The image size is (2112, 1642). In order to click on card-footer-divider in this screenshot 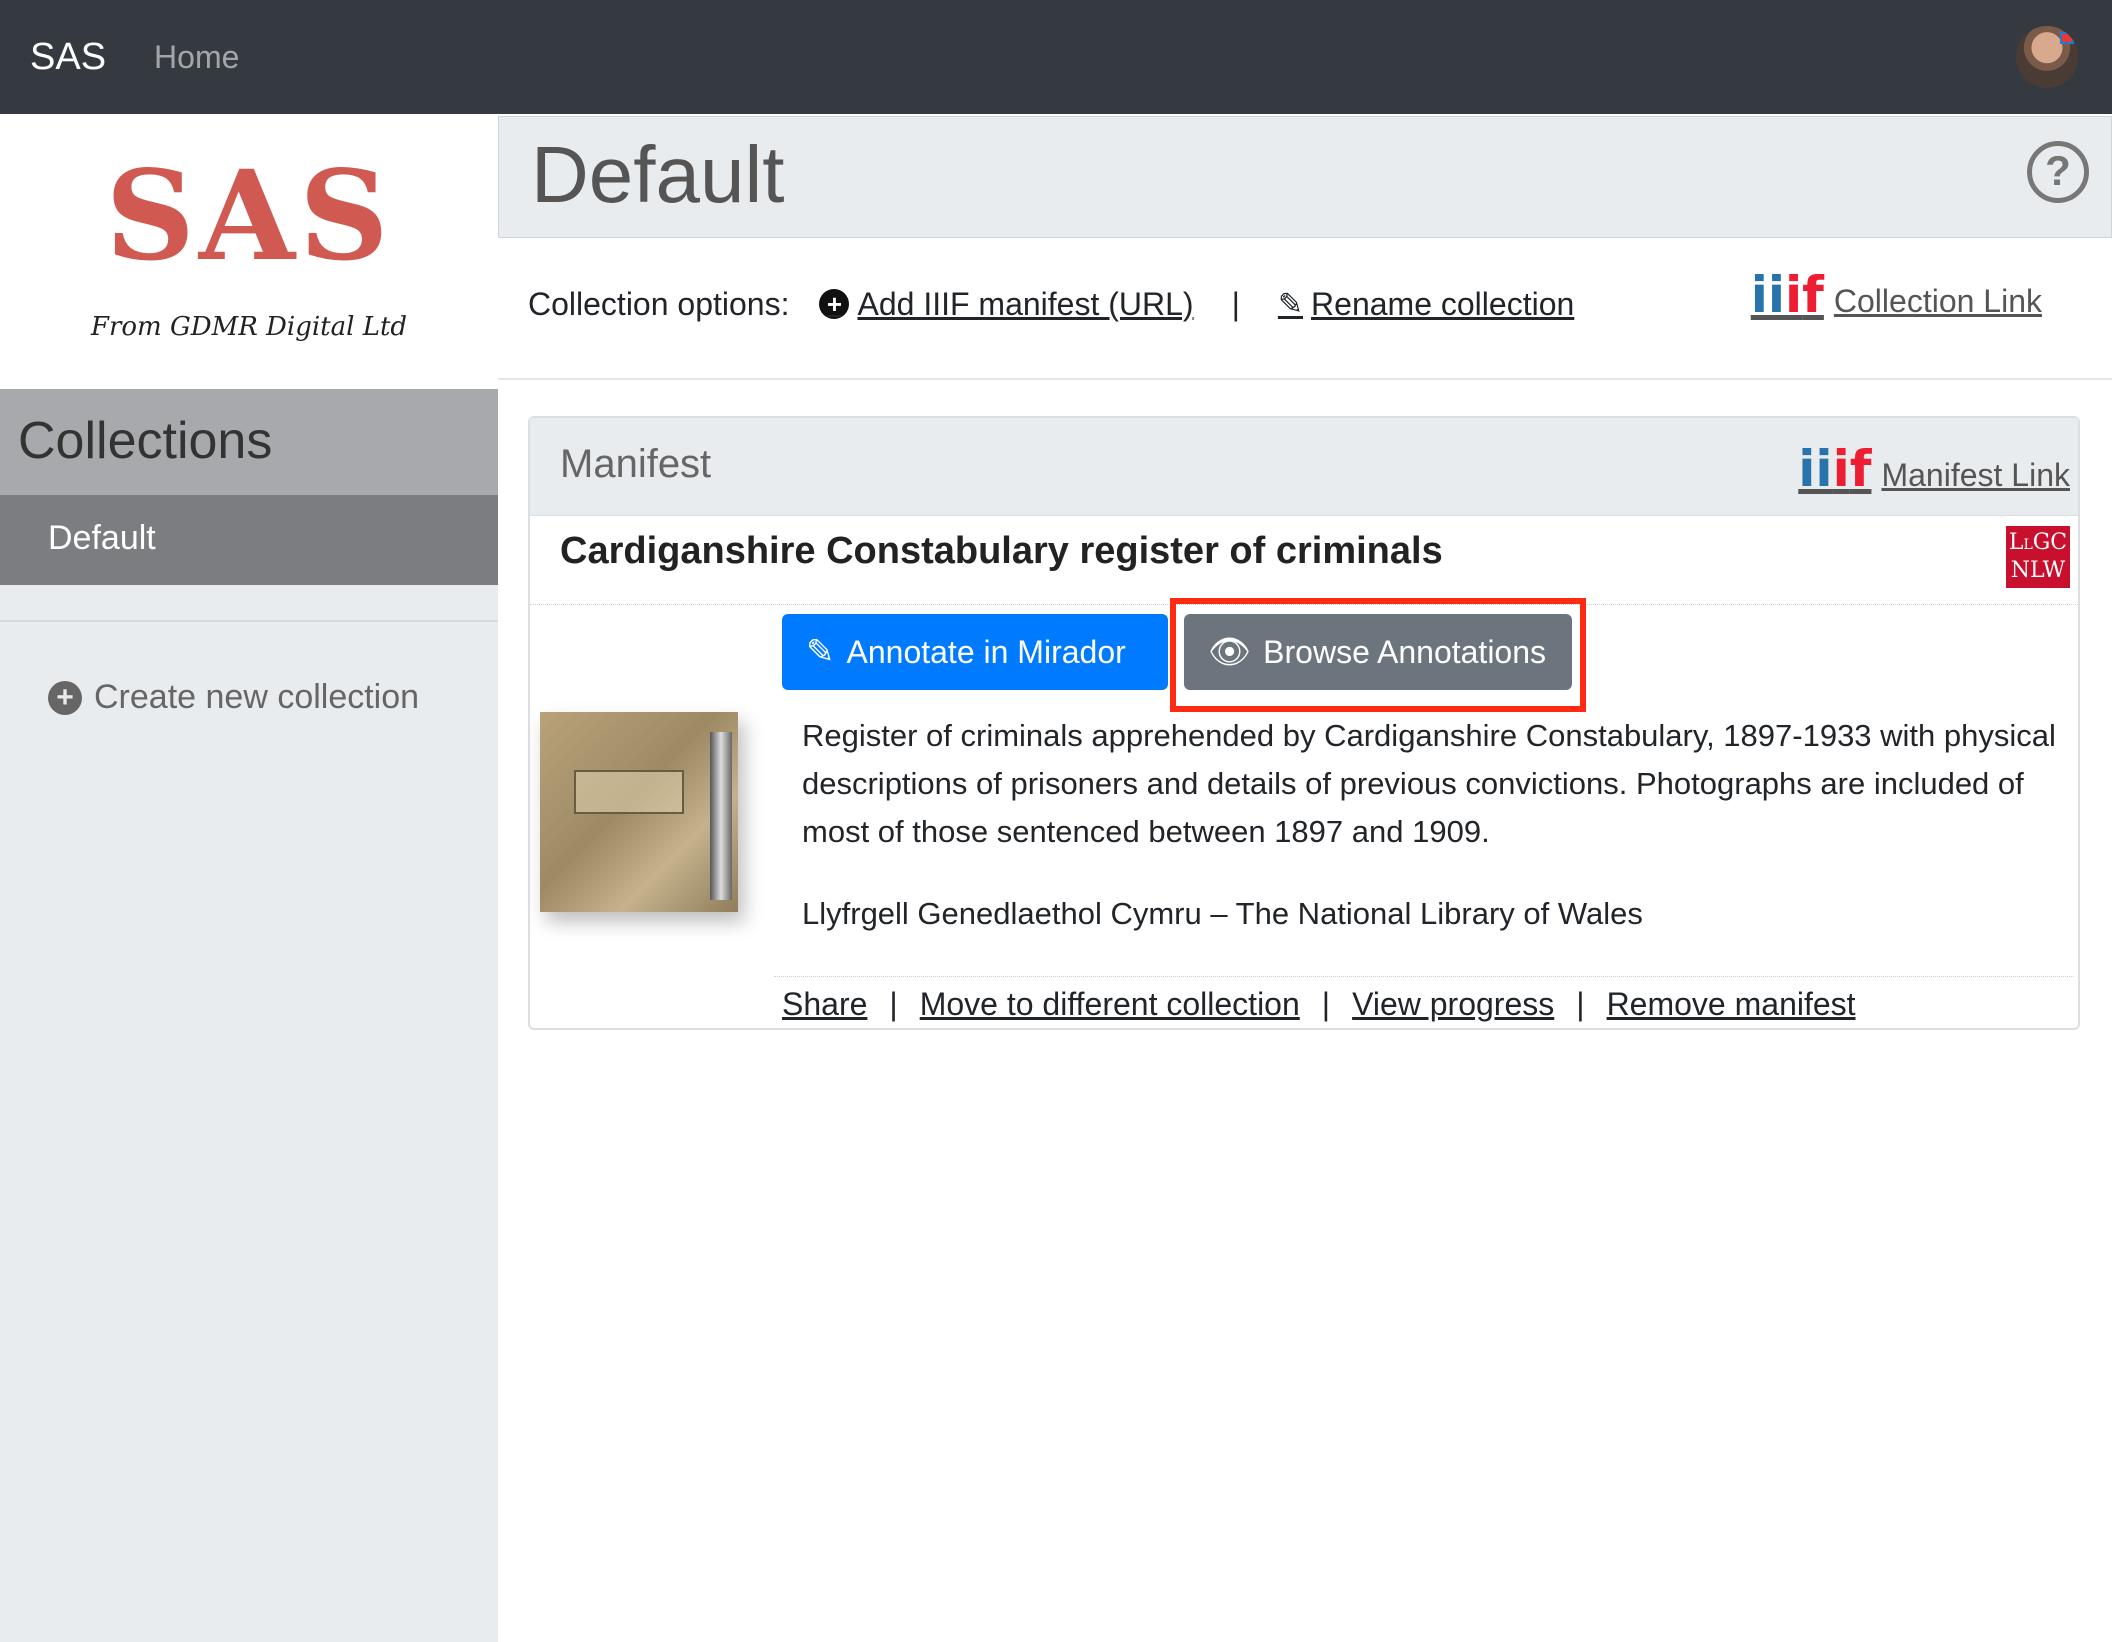, I will do `click(1424, 976)`.